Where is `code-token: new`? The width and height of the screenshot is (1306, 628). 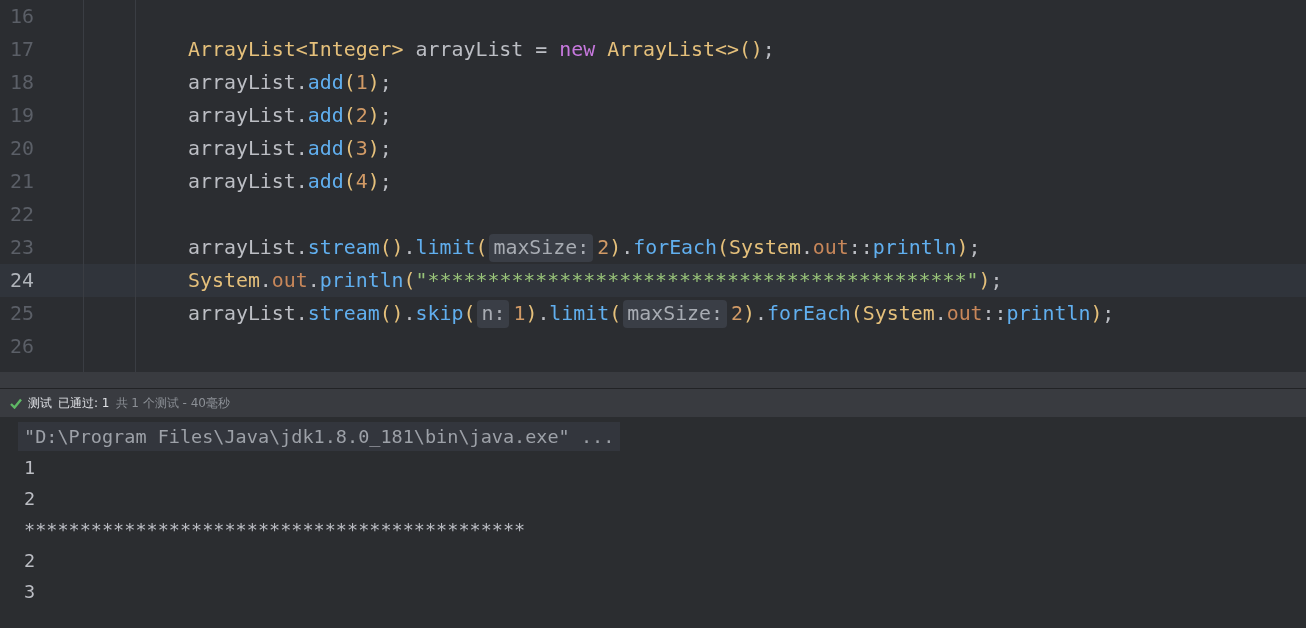
code-token: new is located at coordinates (577, 49).